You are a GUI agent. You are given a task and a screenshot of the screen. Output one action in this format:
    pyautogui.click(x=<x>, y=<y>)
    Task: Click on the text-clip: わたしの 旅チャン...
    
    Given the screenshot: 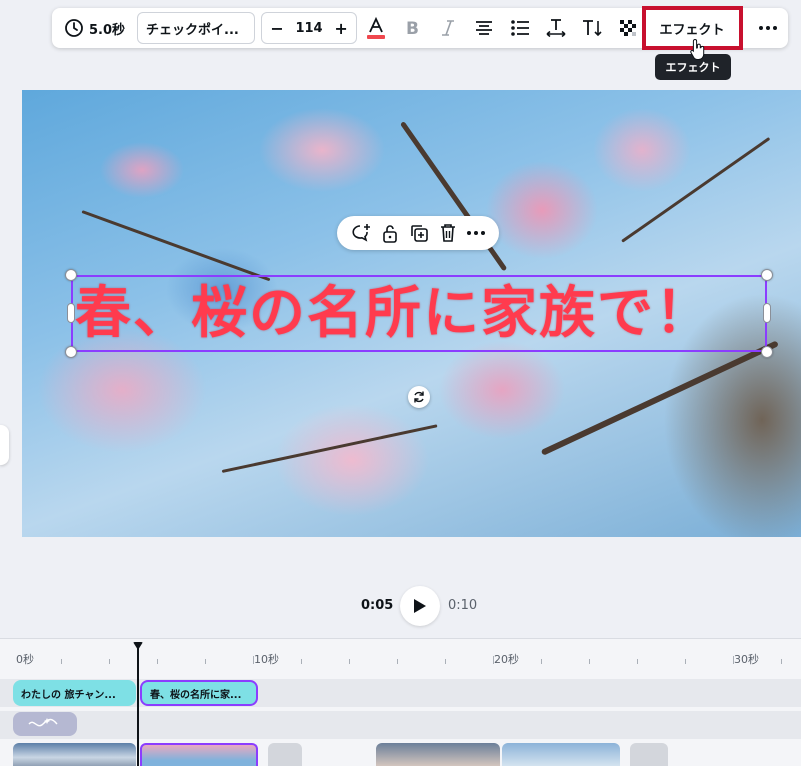 What is the action you would take?
    pyautogui.click(x=74, y=693)
    